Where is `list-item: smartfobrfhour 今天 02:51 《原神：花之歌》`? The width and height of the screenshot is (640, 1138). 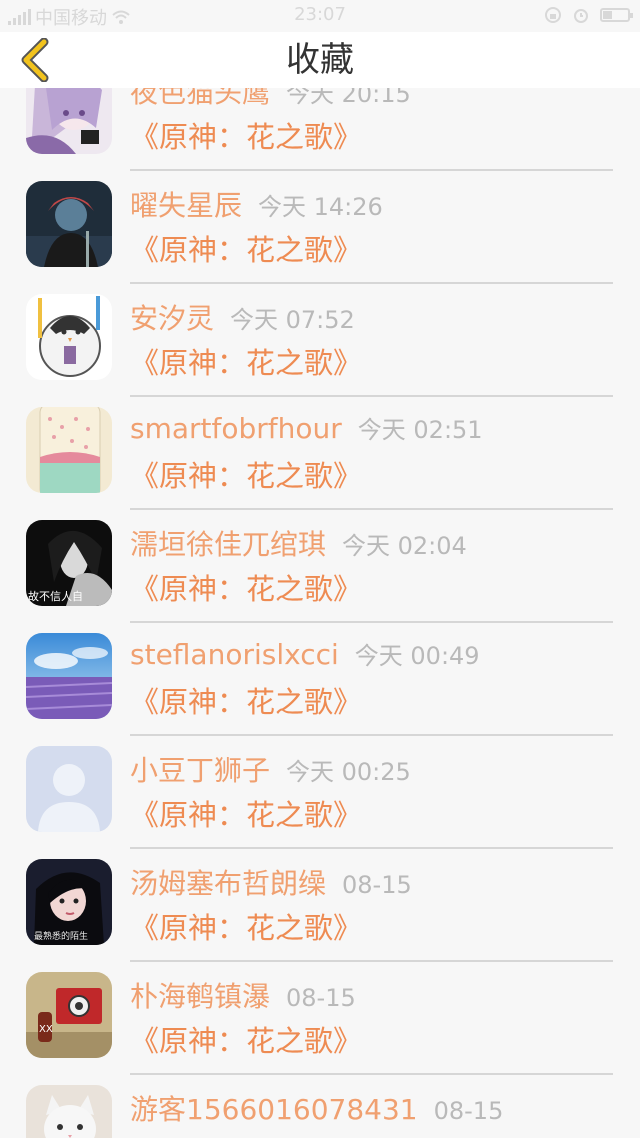 list-item: smartfobrfhour 今天 02:51 《原神：花之歌》 is located at coordinates (320, 453).